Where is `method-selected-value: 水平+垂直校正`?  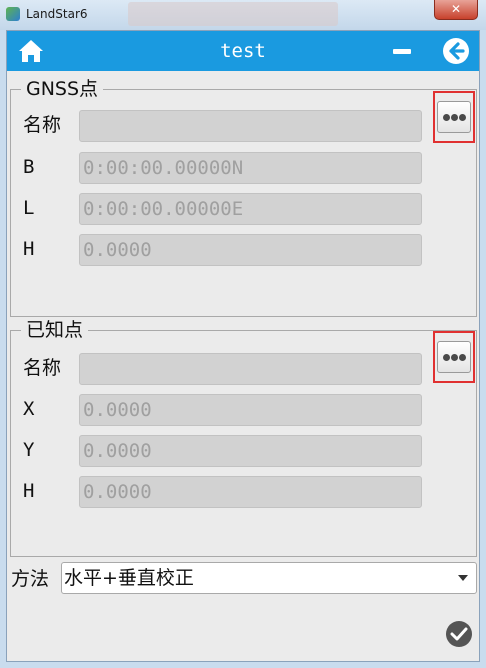
method-selected-value: 水平+垂直校正 is located at coordinates (129, 578).